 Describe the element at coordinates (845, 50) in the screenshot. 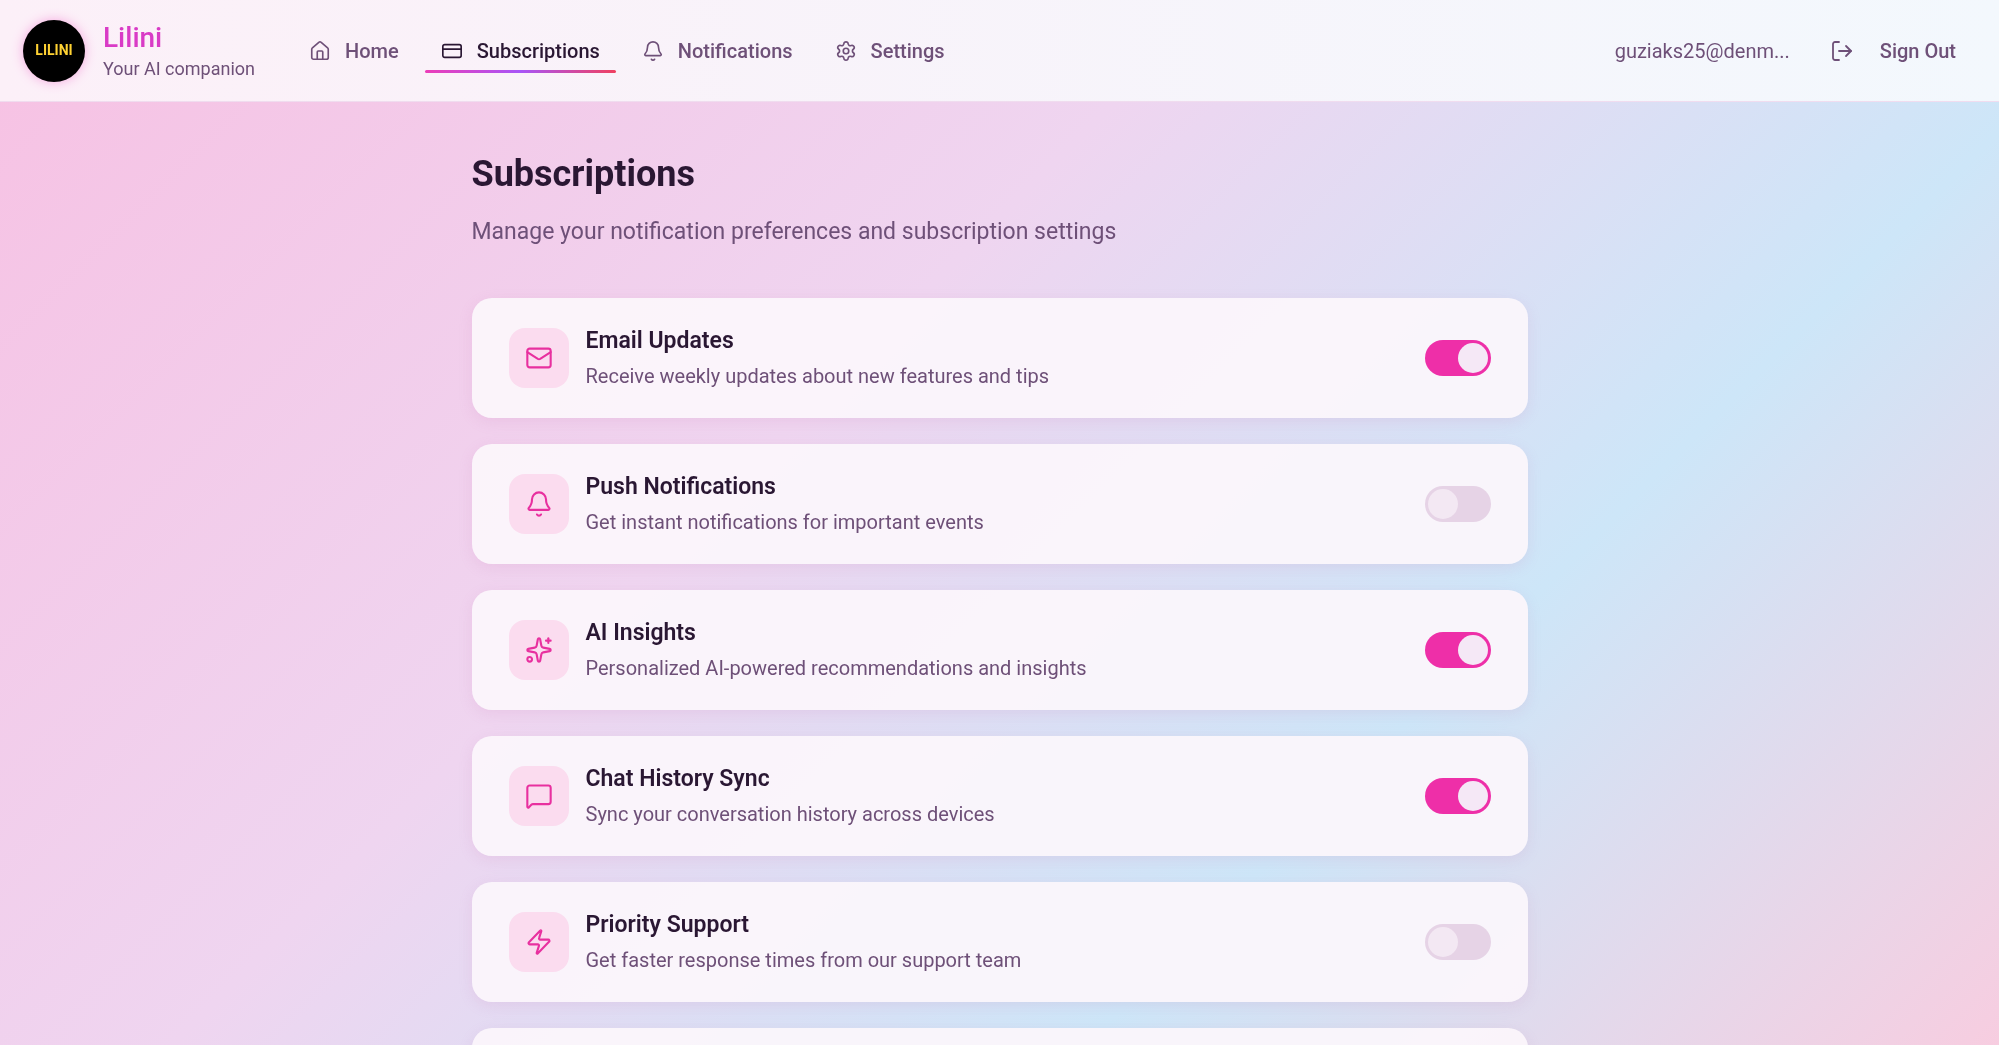

I see `settings-icon` at that location.